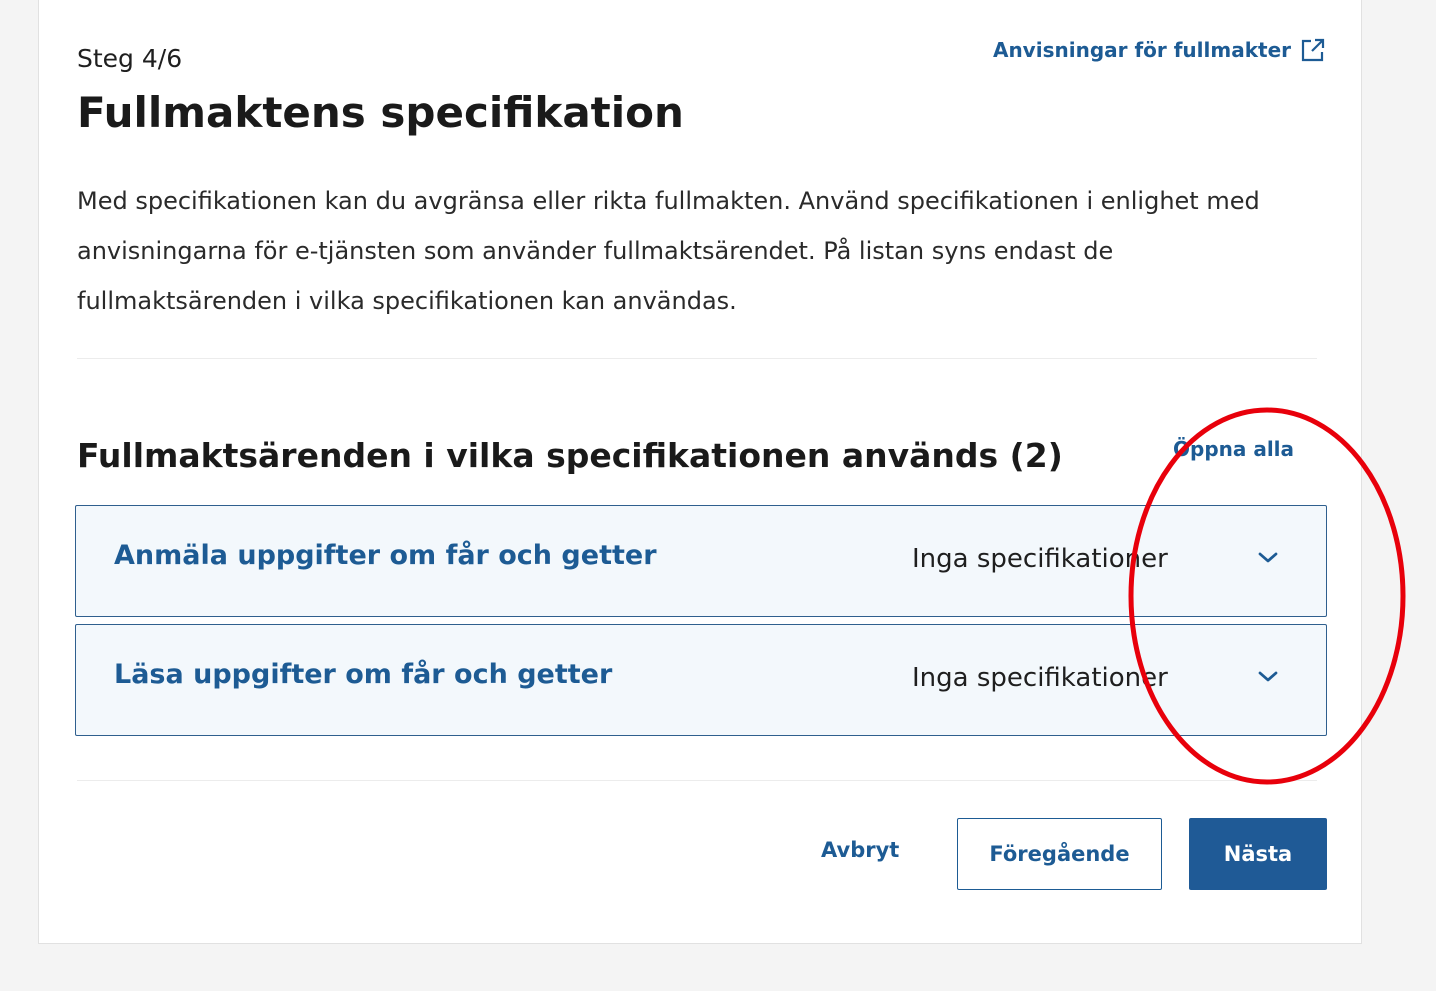 The width and height of the screenshot is (1436, 991). What do you see at coordinates (1141, 50) in the screenshot?
I see `guide-link-label: Anvisningar för fullmakter` at bounding box center [1141, 50].